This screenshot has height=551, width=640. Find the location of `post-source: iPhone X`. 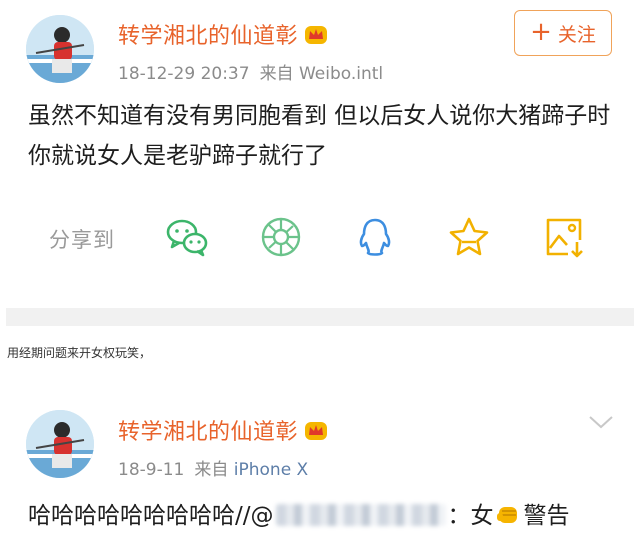

post-source: iPhone X is located at coordinates (271, 470).